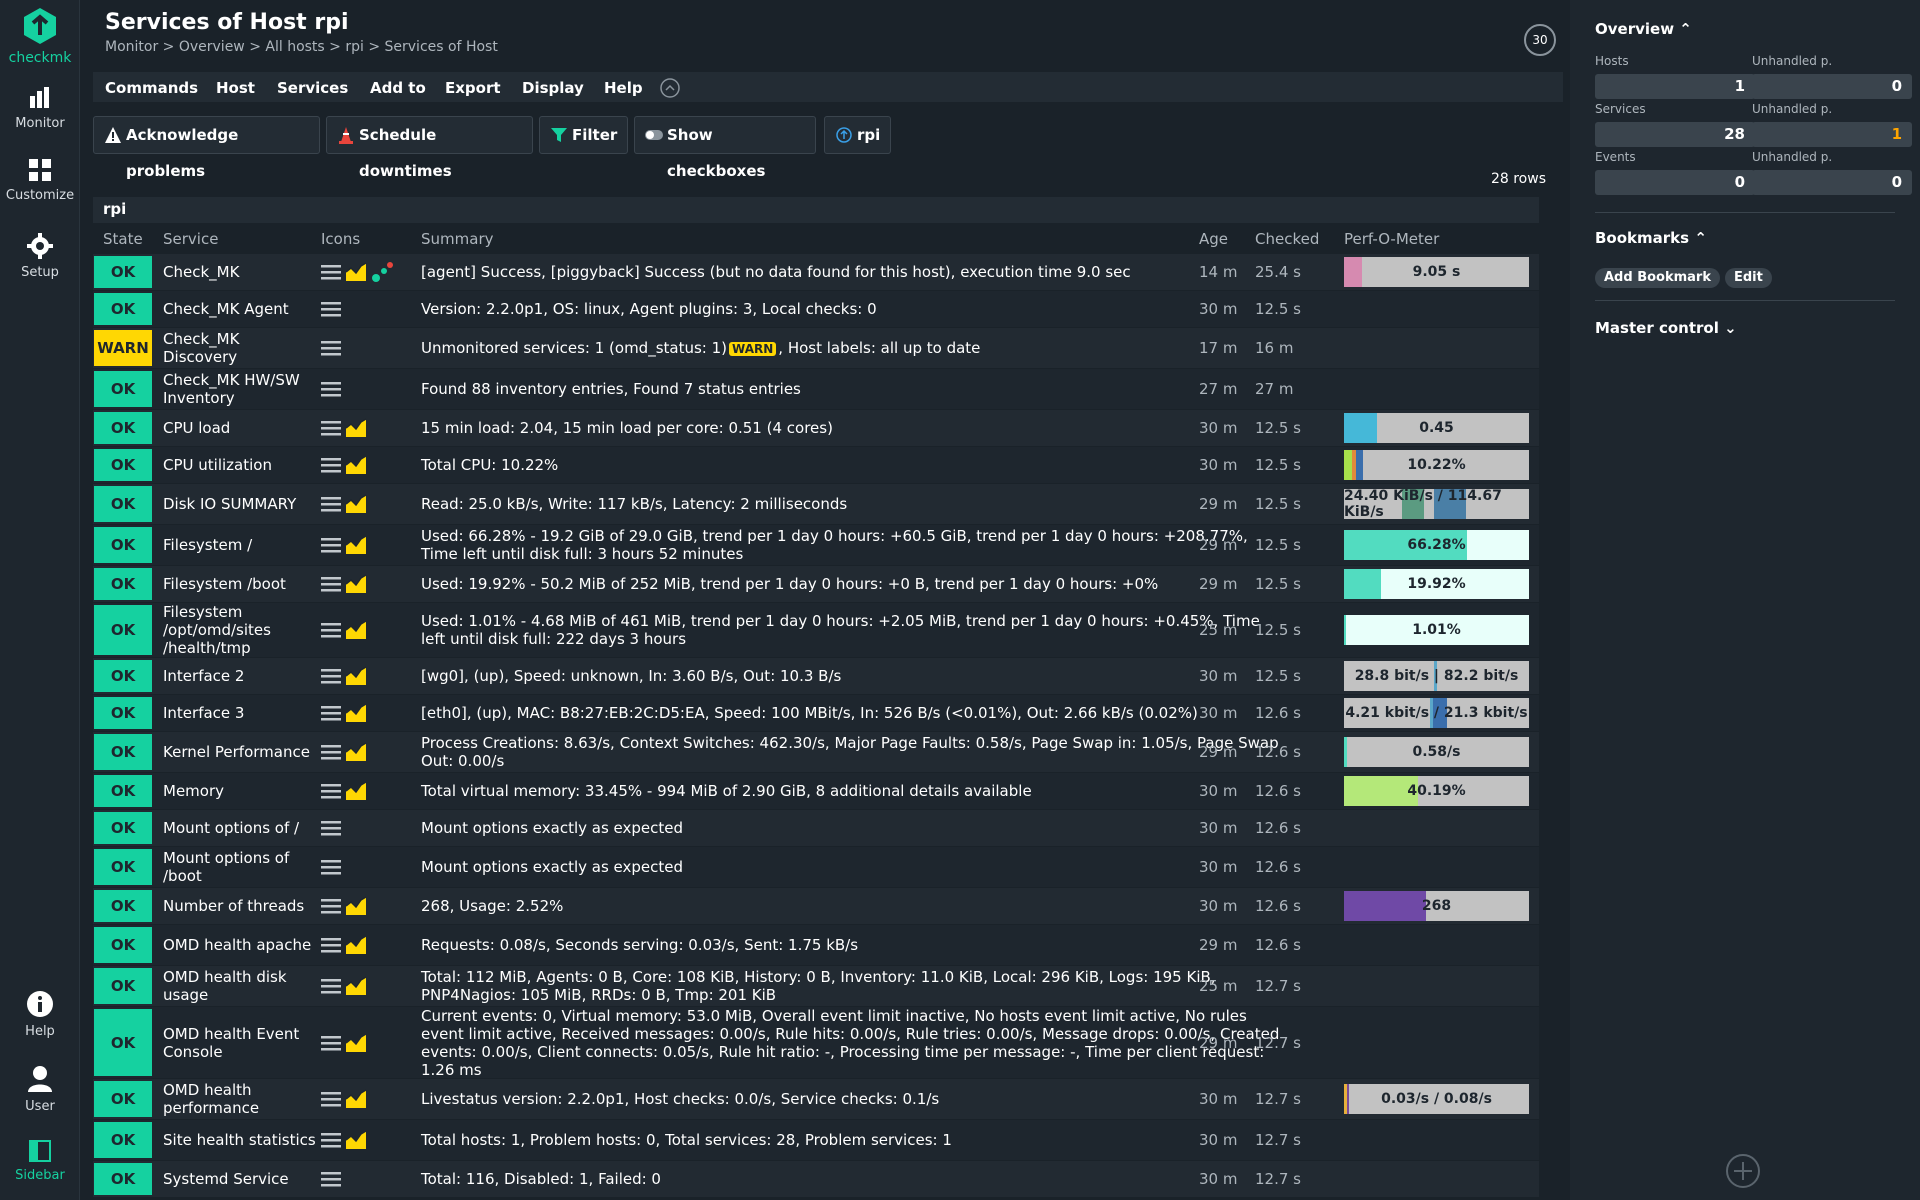  Describe the element at coordinates (1391, 239) in the screenshot. I see `col-perf: Perf-O-Meter` at that location.